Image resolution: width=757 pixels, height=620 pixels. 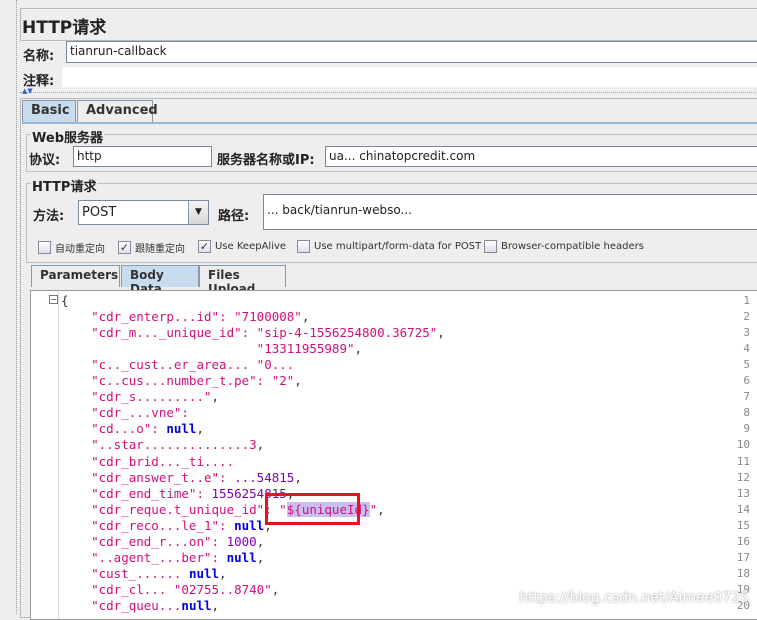 What do you see at coordinates (99, 212) in the screenshot?
I see `method-value: POST` at bounding box center [99, 212].